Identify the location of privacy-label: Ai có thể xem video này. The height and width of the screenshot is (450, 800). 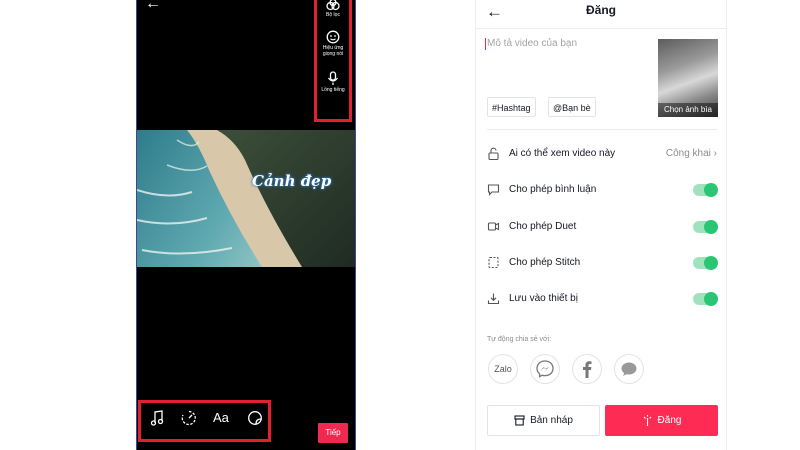
(562, 153).